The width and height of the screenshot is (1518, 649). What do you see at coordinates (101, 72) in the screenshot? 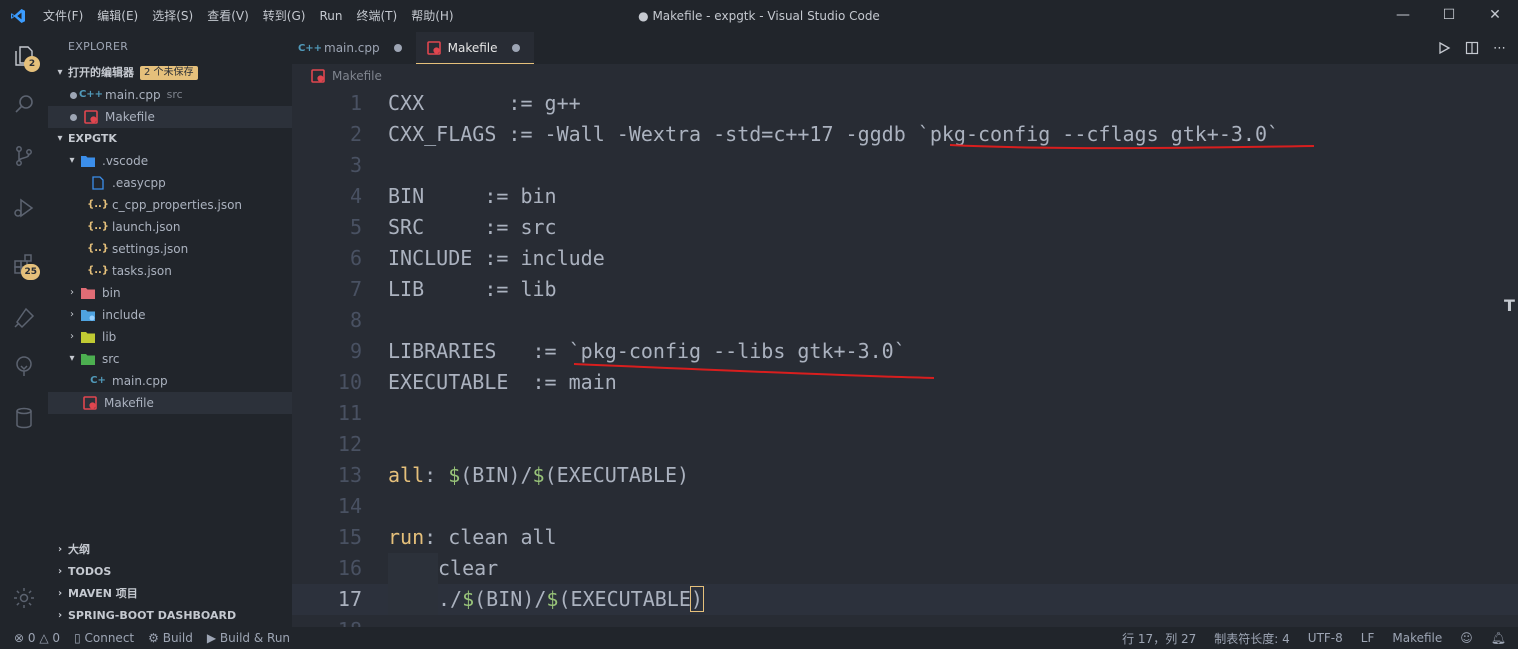
I see `open-editors-label: 打开的编辑器` at bounding box center [101, 72].